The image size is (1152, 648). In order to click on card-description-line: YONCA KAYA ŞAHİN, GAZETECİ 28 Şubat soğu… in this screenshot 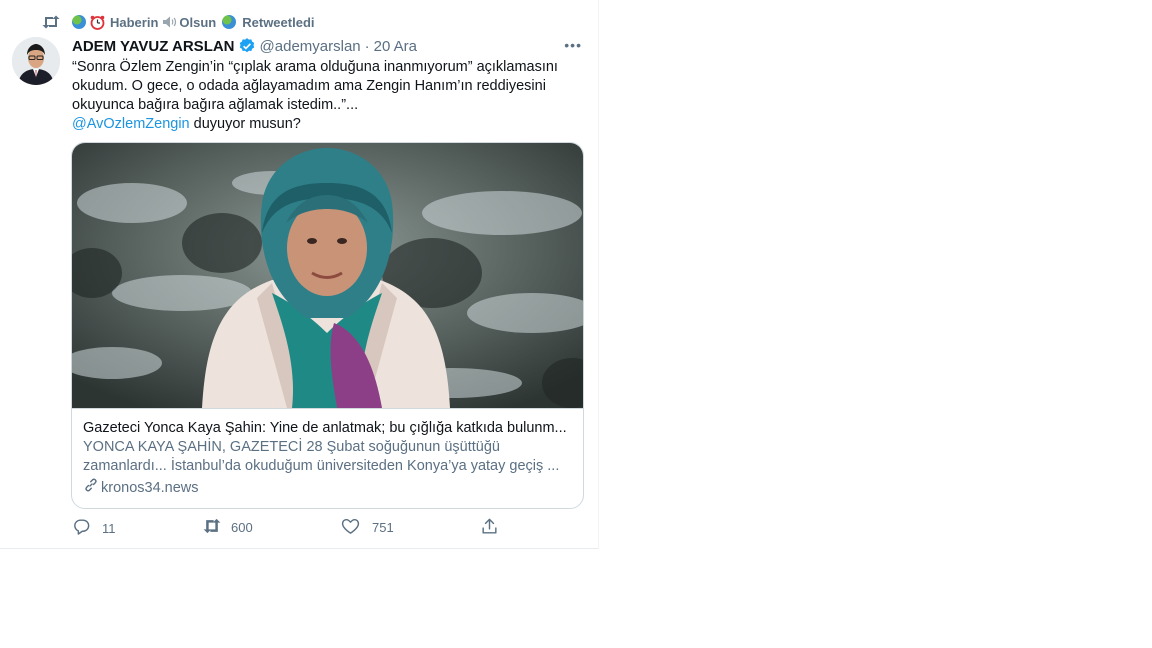, I will do `click(291, 447)`.